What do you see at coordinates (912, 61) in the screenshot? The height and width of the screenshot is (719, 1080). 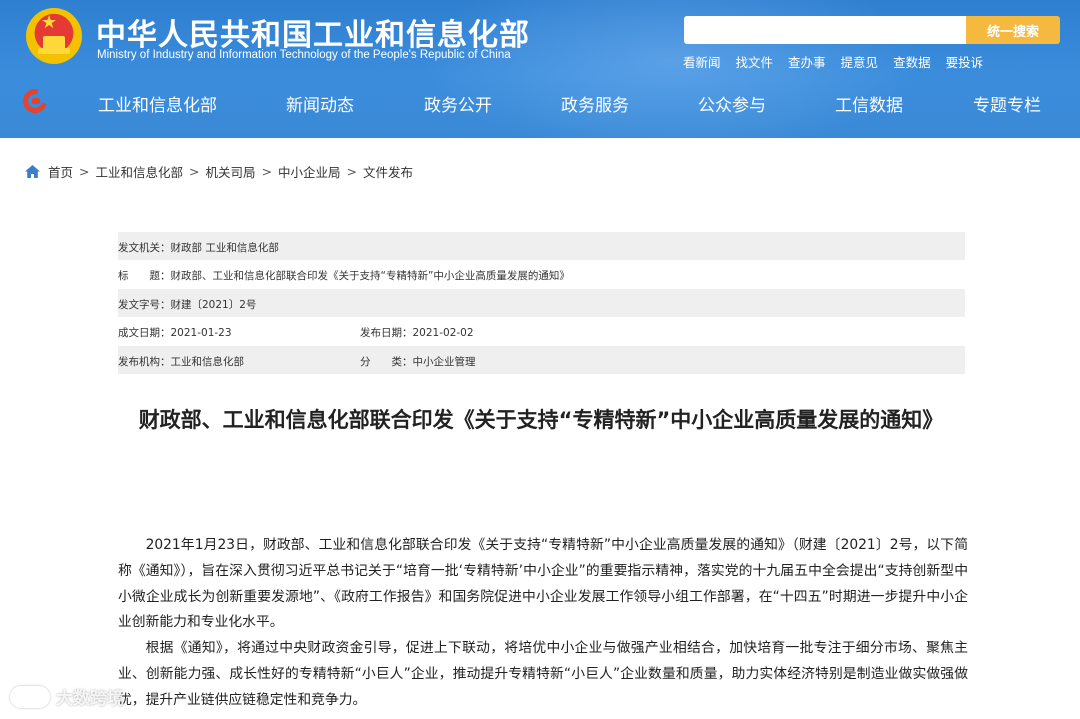 I see `quick-link-data: 查数据` at bounding box center [912, 61].